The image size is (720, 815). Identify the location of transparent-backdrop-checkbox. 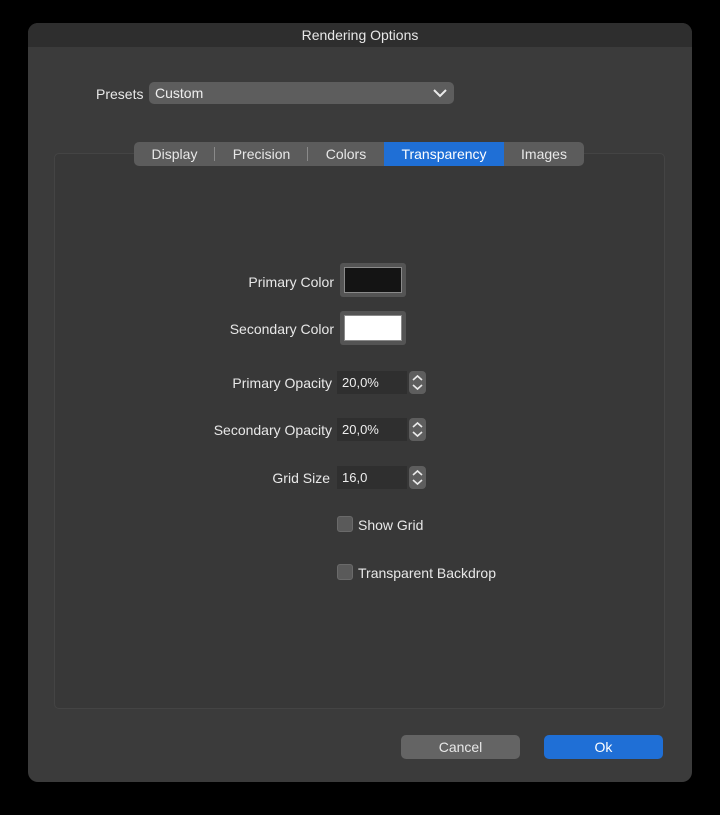
(345, 572).